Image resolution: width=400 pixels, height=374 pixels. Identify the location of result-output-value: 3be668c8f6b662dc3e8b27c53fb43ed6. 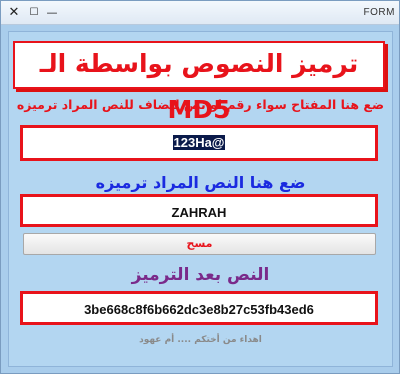
(199, 309).